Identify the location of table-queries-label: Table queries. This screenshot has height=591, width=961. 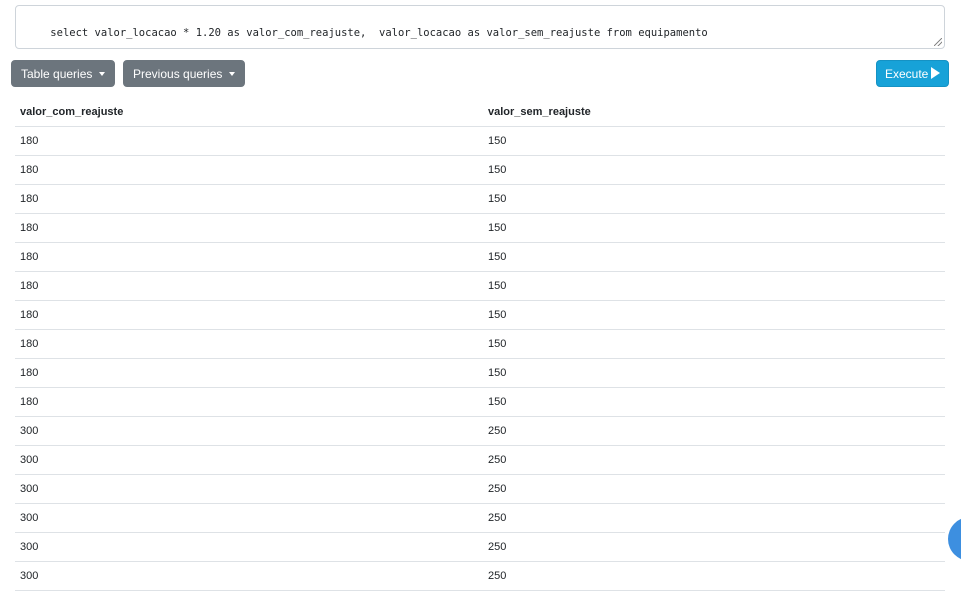
(57, 74).